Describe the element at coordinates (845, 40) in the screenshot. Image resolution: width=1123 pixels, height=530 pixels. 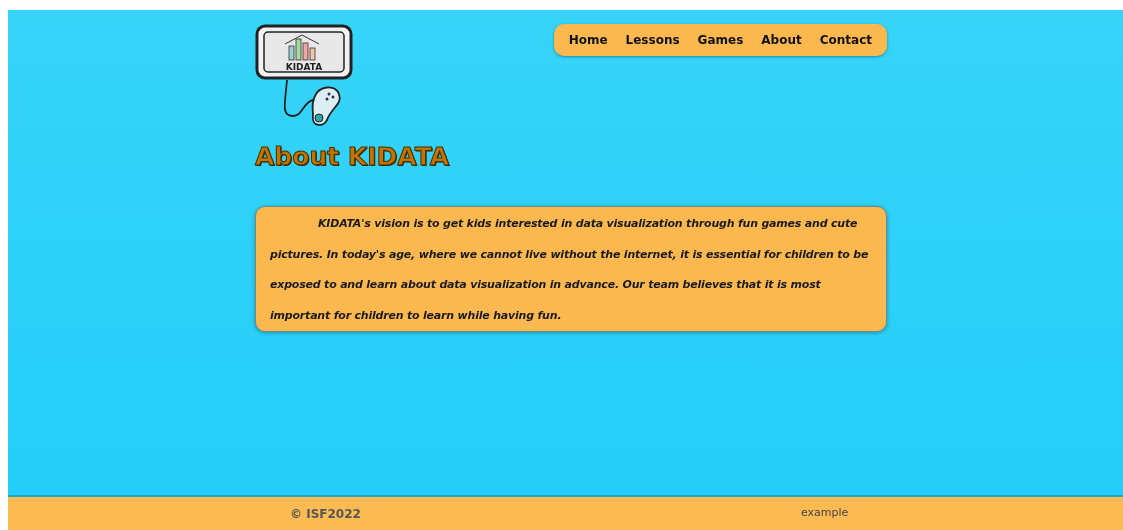
I see `nav-link: Contact` at that location.